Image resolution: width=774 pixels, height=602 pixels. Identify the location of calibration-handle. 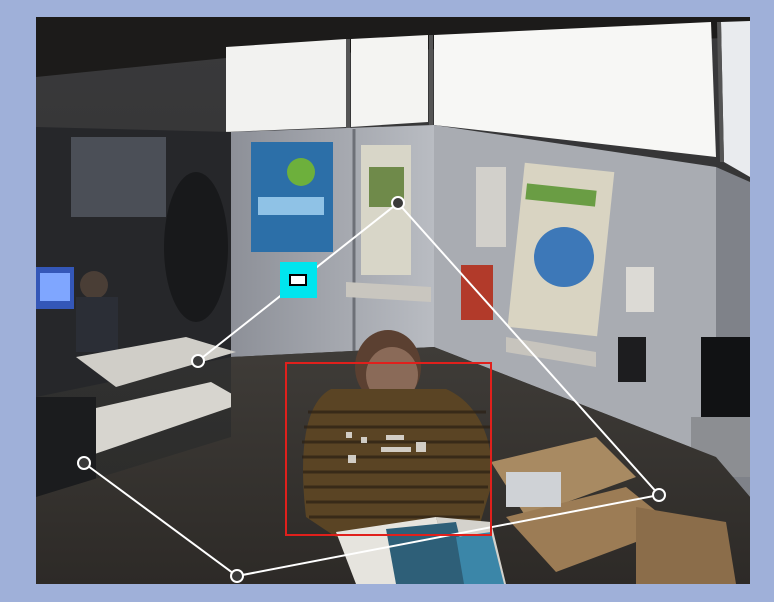
(298, 280).